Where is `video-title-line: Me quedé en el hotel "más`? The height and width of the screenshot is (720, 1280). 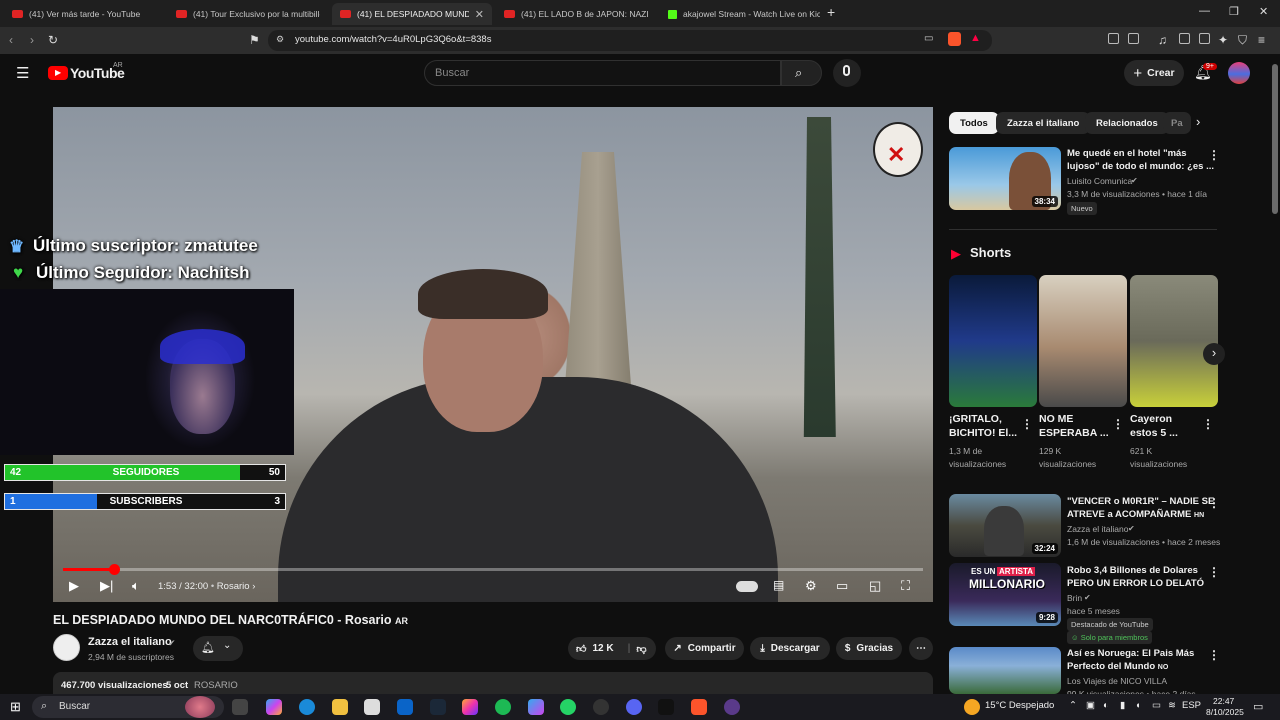 video-title-line: Me quedé en el hotel "más is located at coordinates (1127, 153).